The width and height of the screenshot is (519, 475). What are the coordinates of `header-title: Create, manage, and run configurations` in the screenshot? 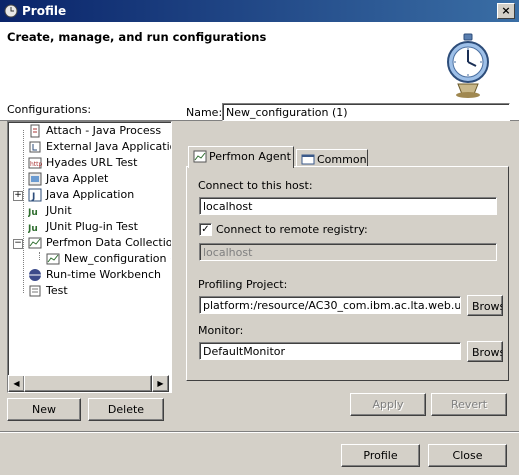 It's located at (137, 37).